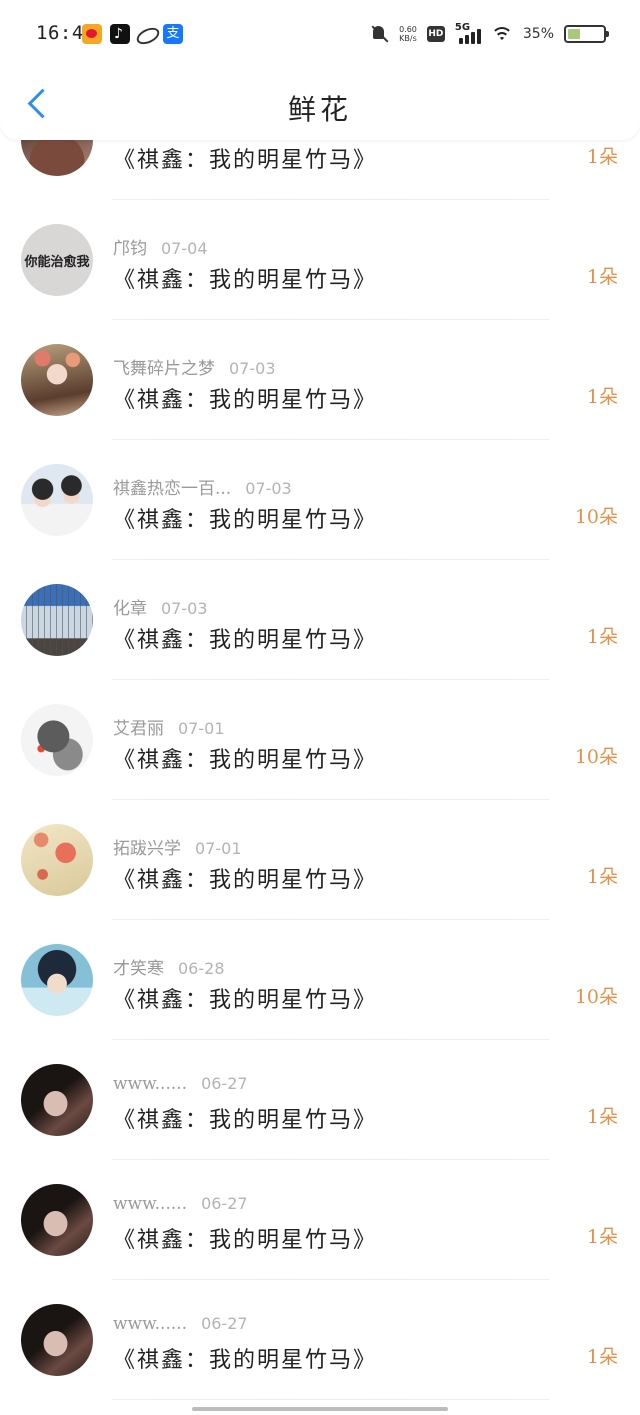 This screenshot has height=1415, width=640. I want to click on sender-name: 才笑寒, so click(138, 969).